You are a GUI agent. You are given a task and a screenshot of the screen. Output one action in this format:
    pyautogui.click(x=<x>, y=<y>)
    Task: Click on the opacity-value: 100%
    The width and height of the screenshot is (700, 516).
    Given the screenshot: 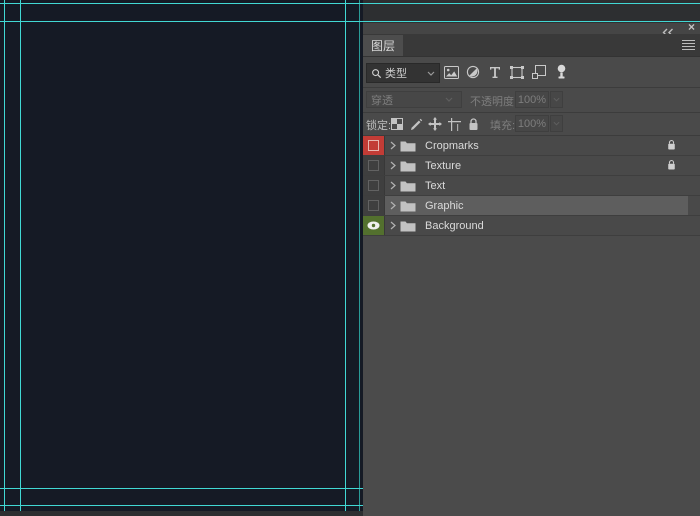 What is the action you would take?
    pyautogui.click(x=532, y=99)
    